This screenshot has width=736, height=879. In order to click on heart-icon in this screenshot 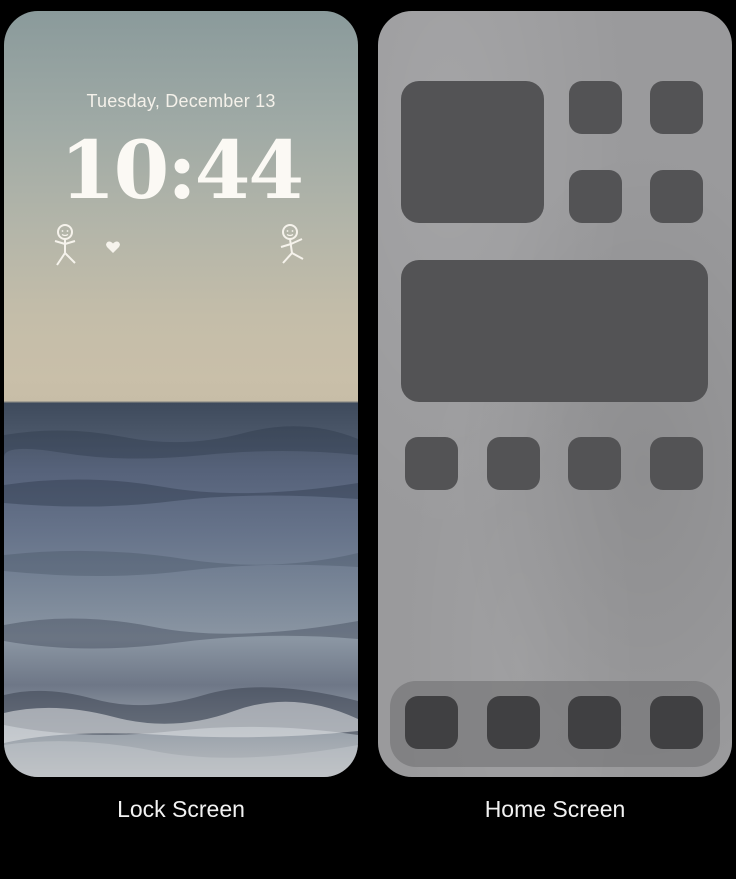, I will do `click(113, 247)`.